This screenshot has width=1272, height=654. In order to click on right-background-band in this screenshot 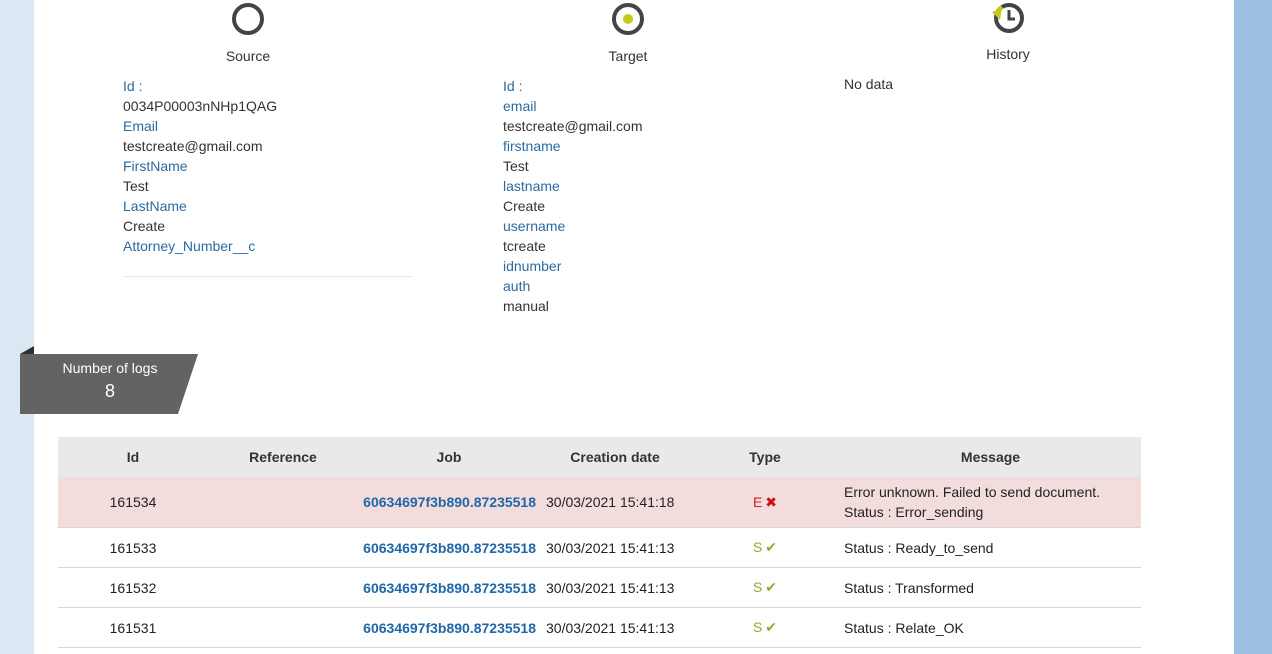, I will do `click(1253, 327)`.